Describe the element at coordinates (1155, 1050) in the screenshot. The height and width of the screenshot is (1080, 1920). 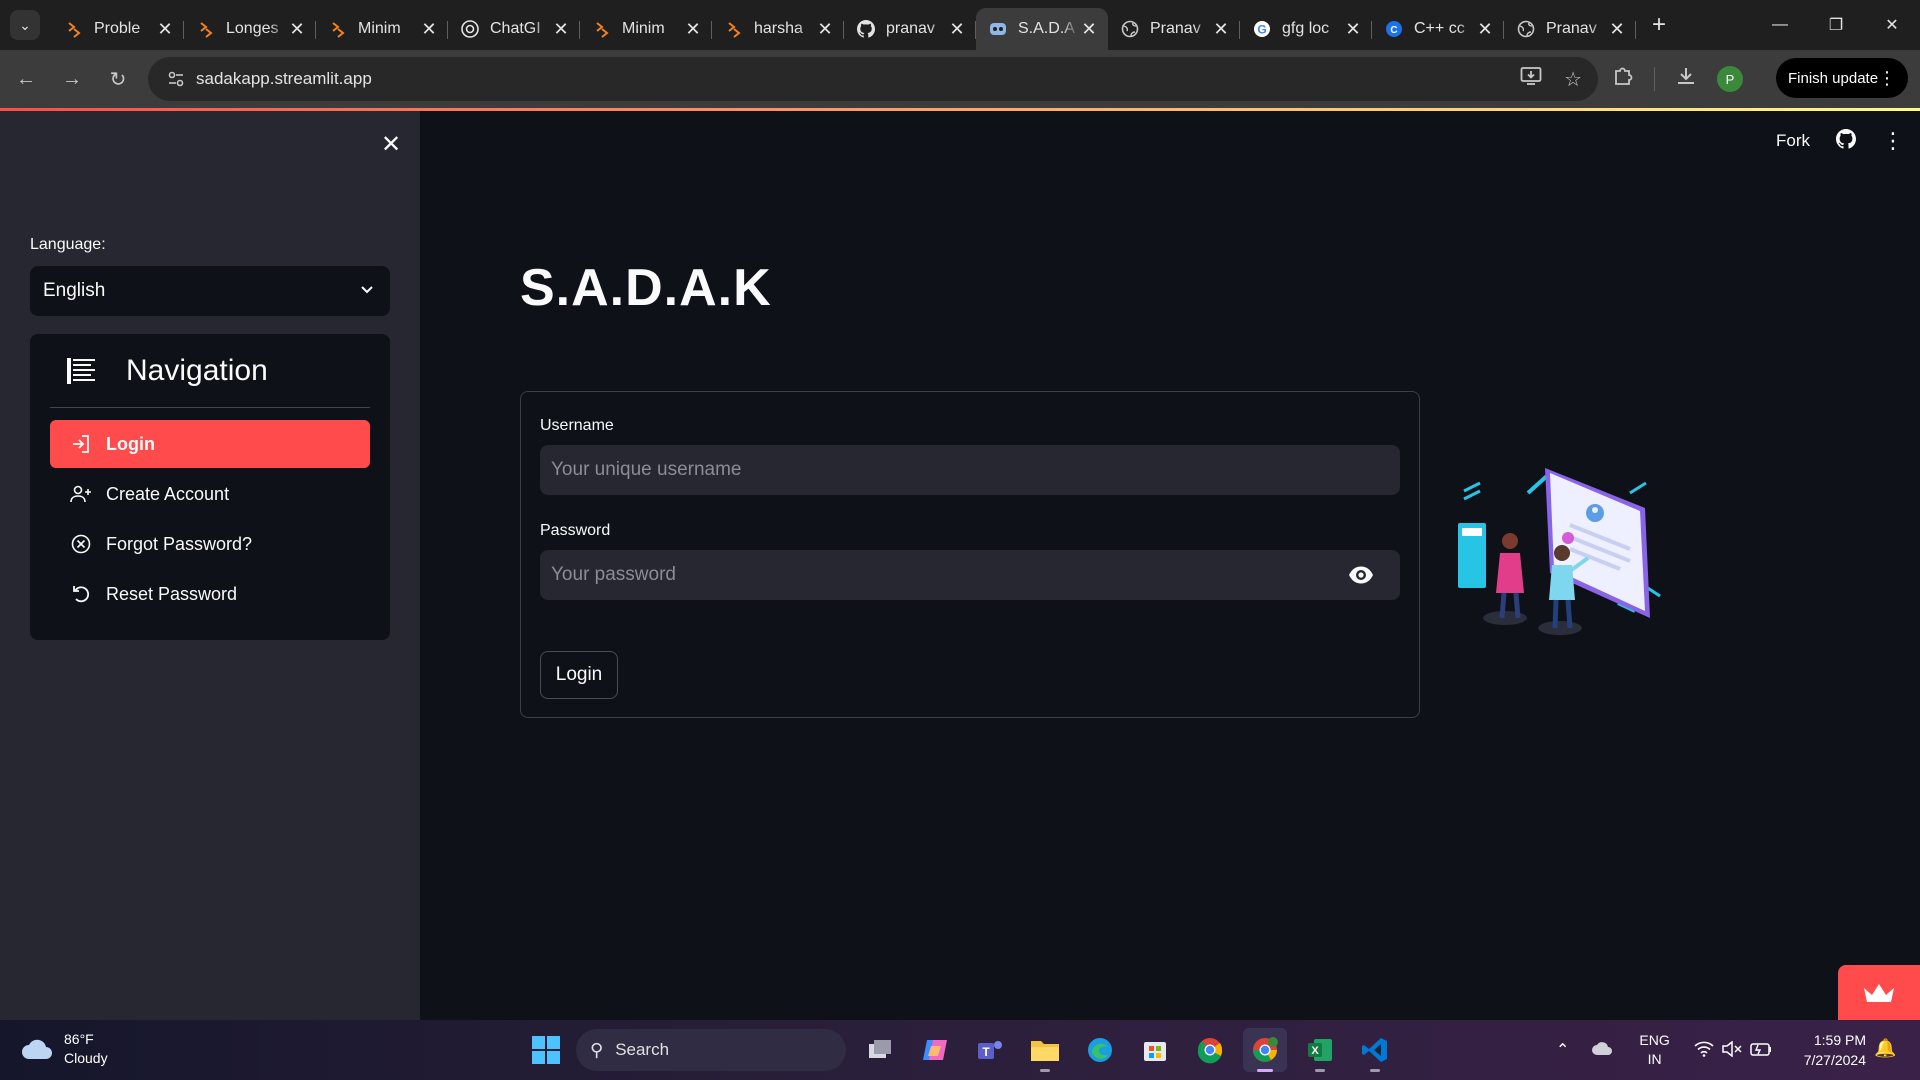
I see `store-icon` at that location.